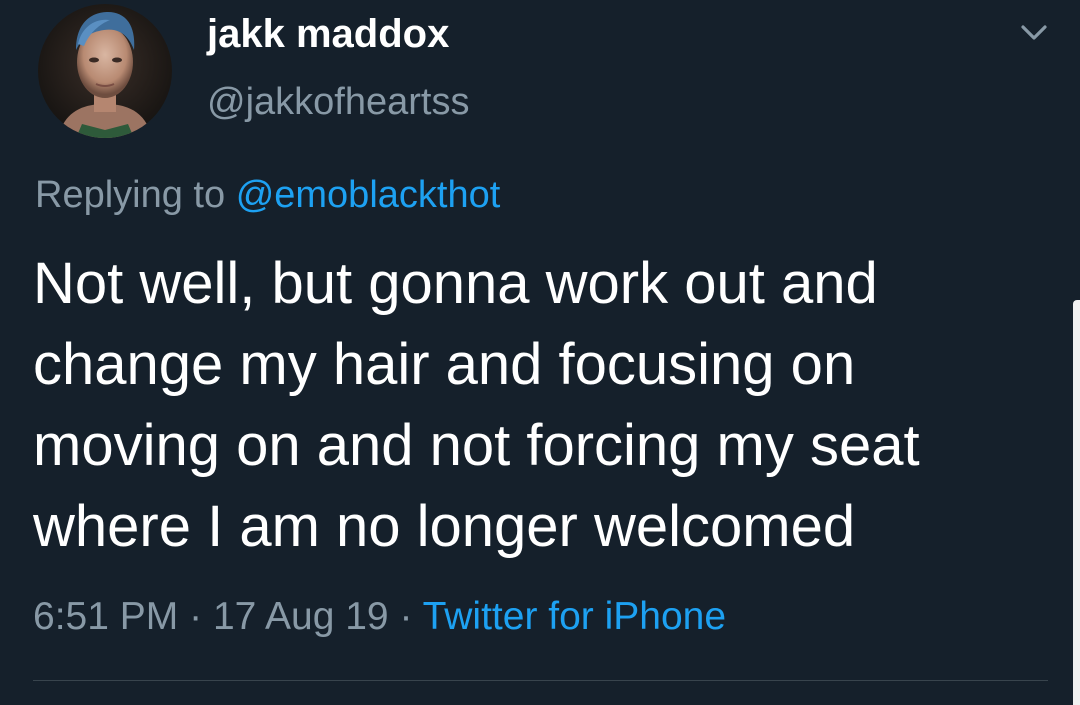  Describe the element at coordinates (368, 195) in the screenshot. I see `replying-to-mention-link: @emoblackthot` at that location.